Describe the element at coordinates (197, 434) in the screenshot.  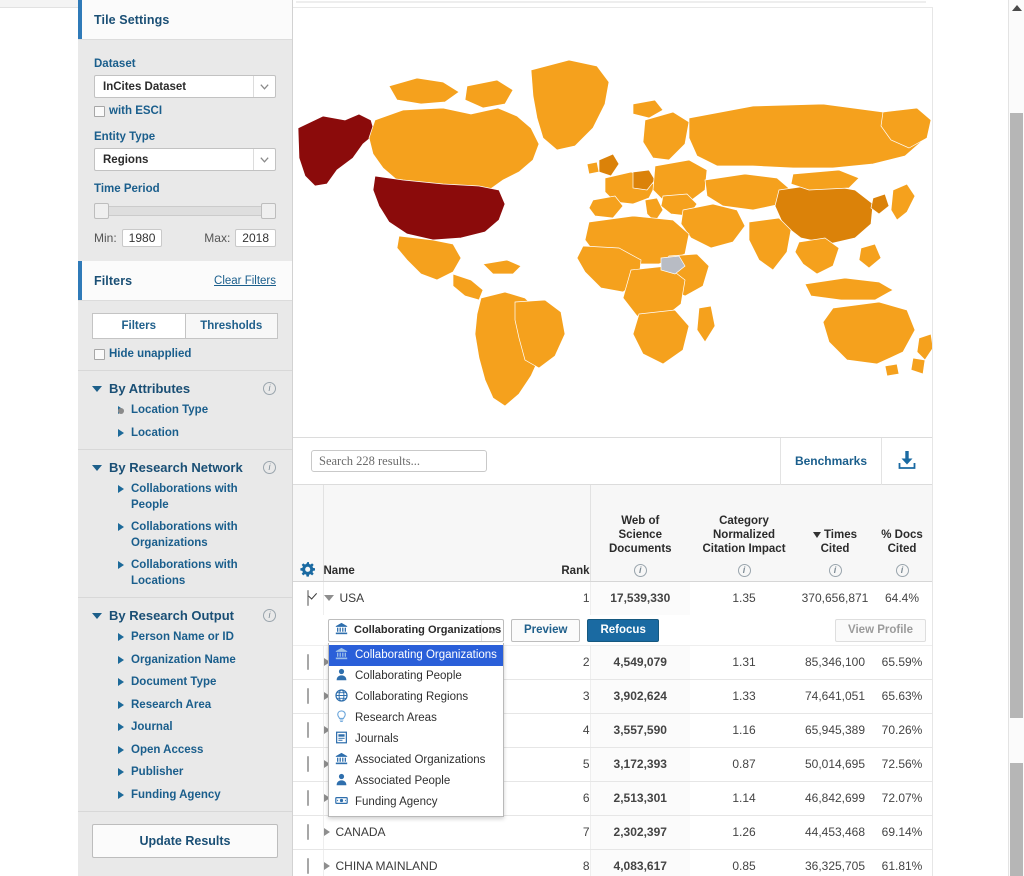
I see `sidebar-item-location: Location` at that location.